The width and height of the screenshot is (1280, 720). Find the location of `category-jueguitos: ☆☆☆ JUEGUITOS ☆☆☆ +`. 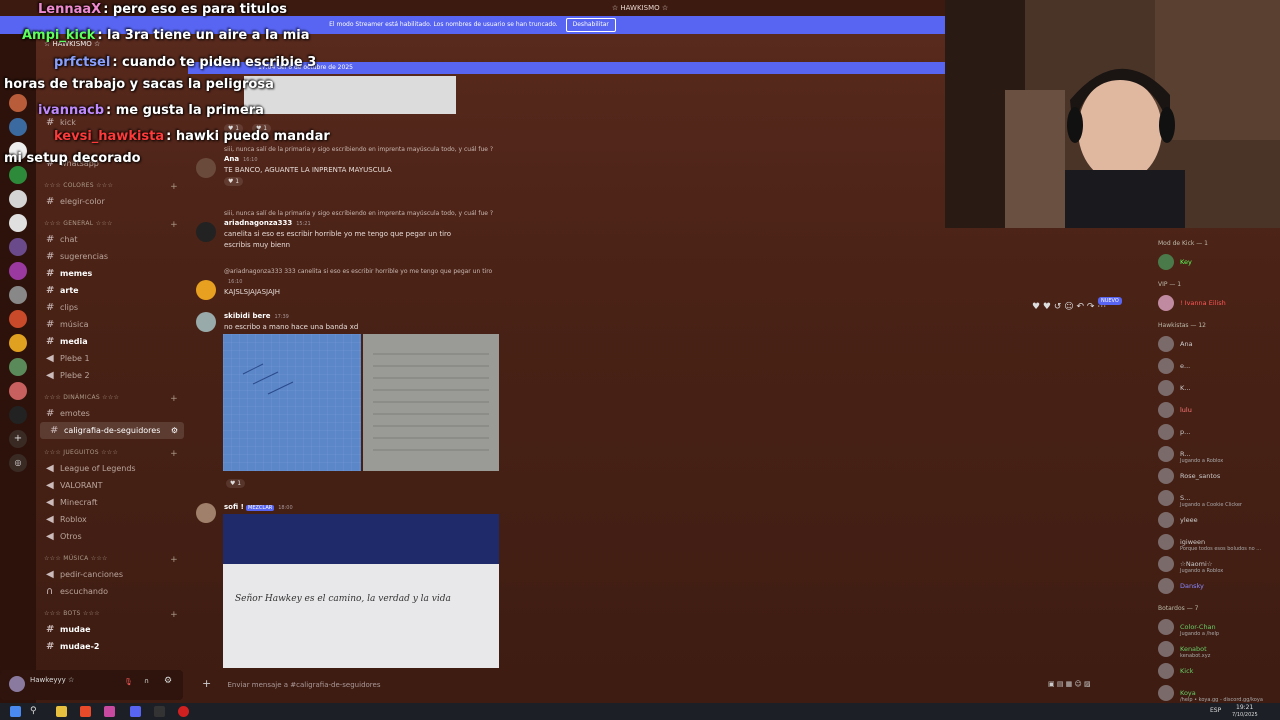

category-jueguitos: ☆☆☆ JUEGUITOS ☆☆☆ + is located at coordinates (116, 454).